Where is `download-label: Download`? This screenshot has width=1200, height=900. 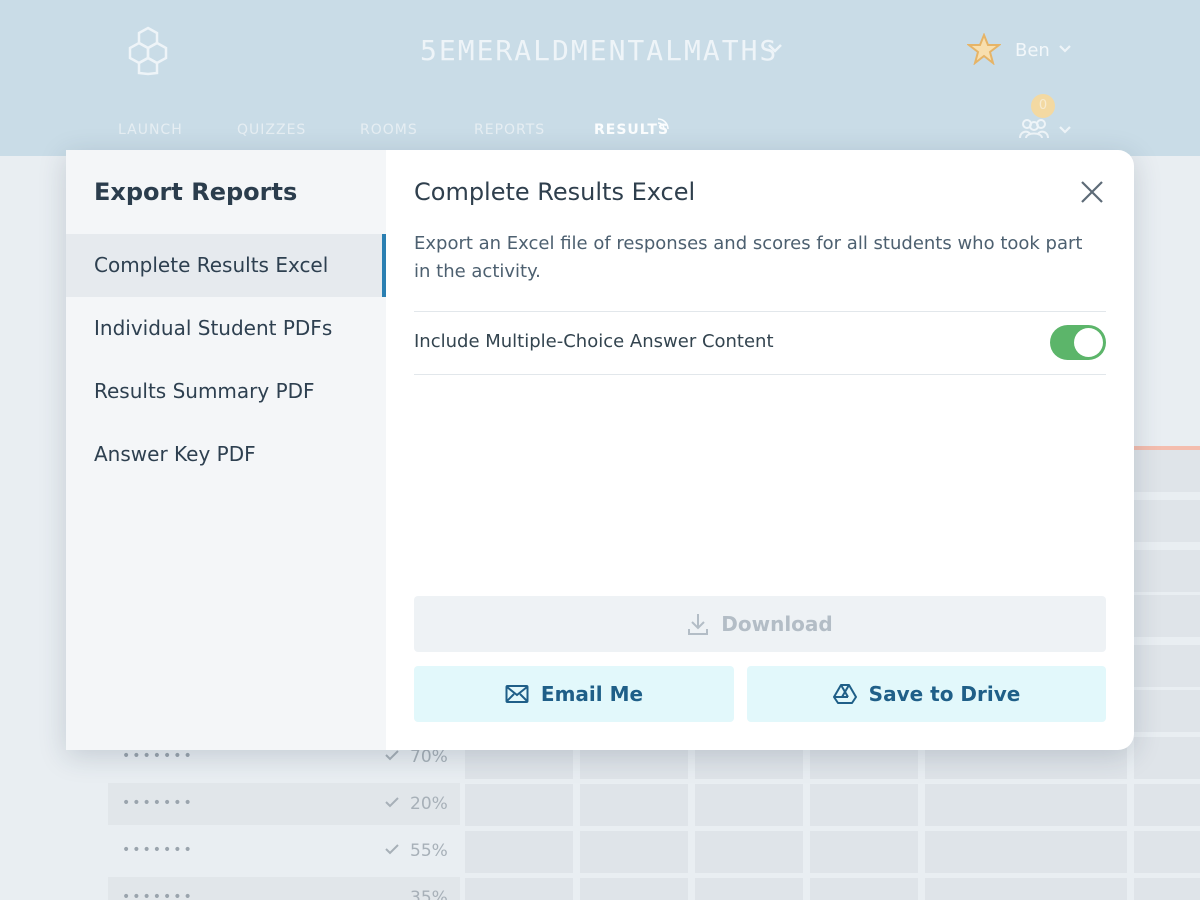
download-label: Download is located at coordinates (777, 624).